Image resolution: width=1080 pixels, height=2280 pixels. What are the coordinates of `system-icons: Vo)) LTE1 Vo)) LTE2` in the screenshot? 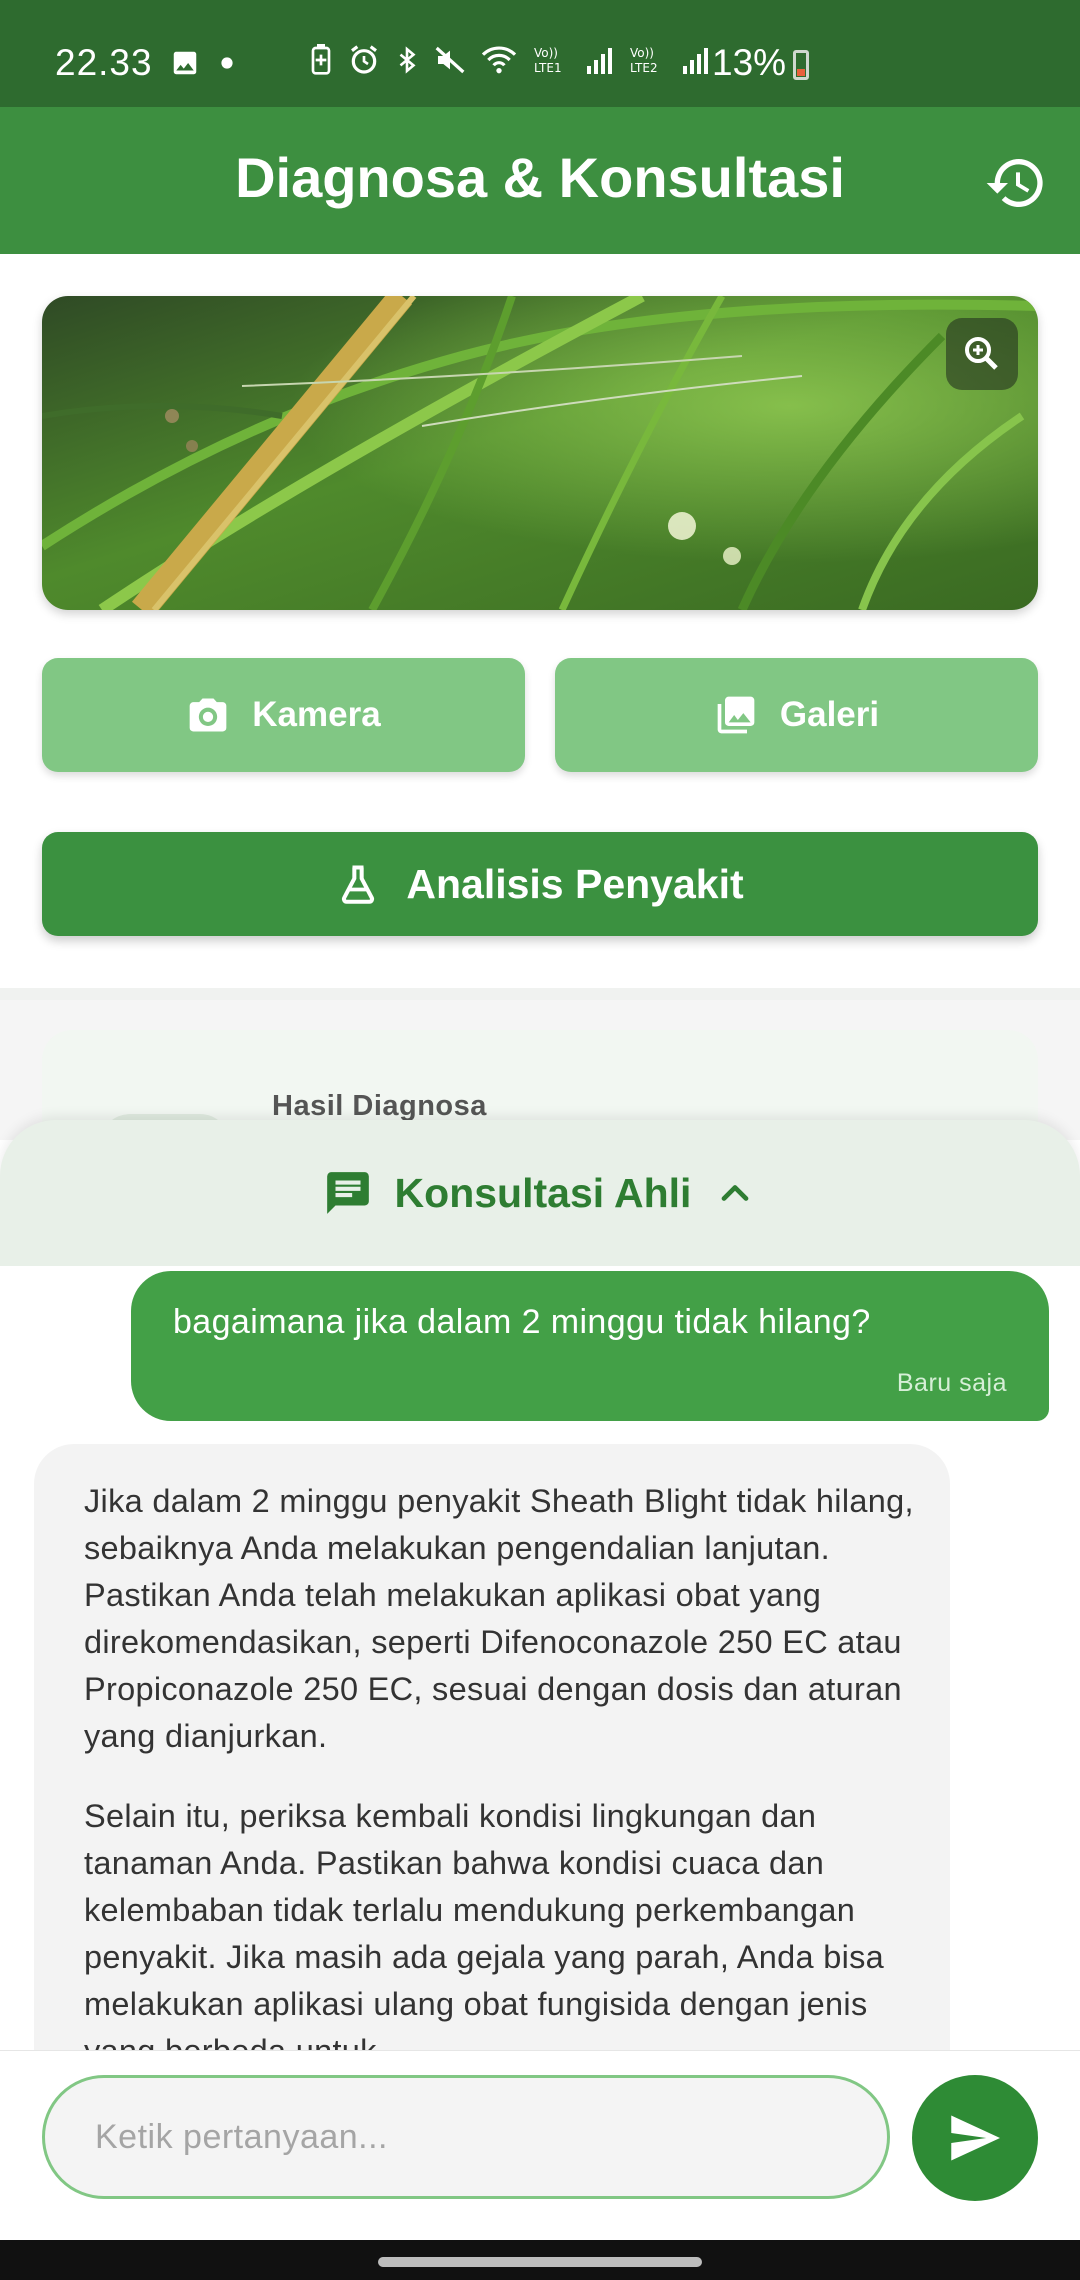 It's located at (509, 60).